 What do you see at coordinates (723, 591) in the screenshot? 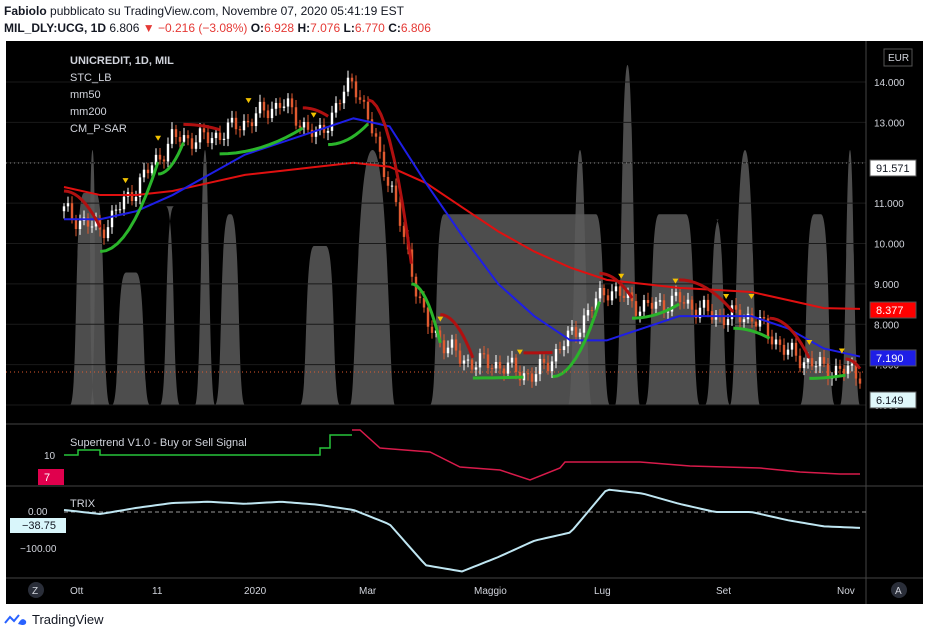
I see `time-tick-Set: Set` at bounding box center [723, 591].